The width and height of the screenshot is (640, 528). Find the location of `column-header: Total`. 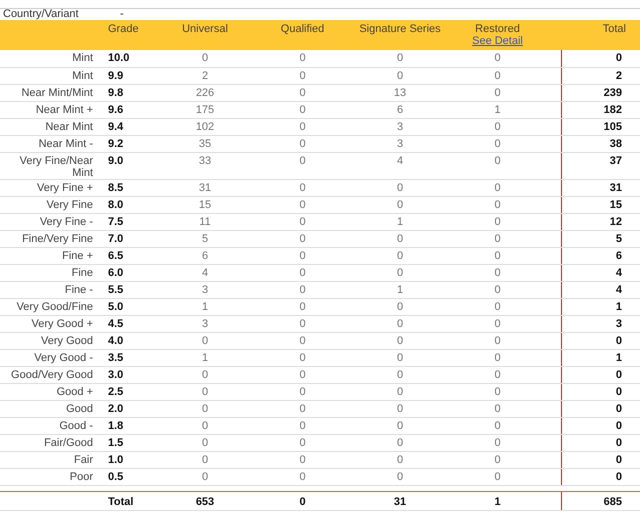

column-header: Total is located at coordinates (614, 29).